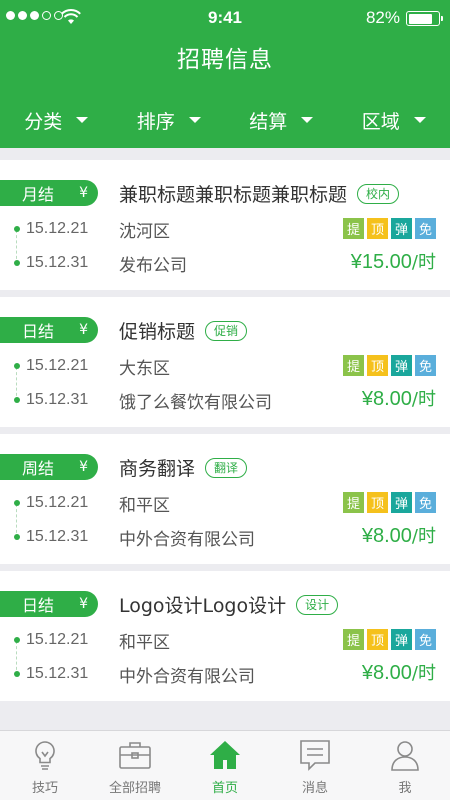 This screenshot has width=450, height=800. I want to click on job-title: Logo设计Logo设计 设计, so click(229, 604).